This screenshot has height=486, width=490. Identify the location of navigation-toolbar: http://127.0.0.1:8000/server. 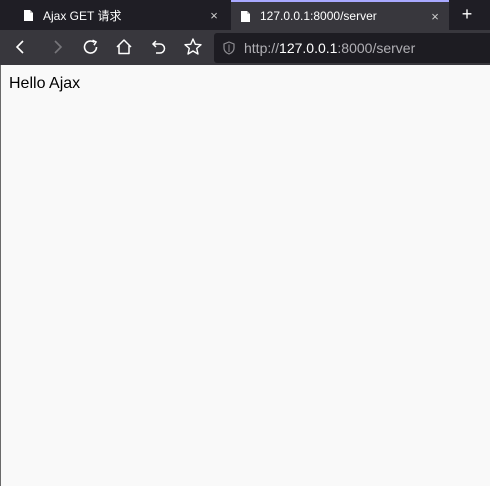
(245, 47).